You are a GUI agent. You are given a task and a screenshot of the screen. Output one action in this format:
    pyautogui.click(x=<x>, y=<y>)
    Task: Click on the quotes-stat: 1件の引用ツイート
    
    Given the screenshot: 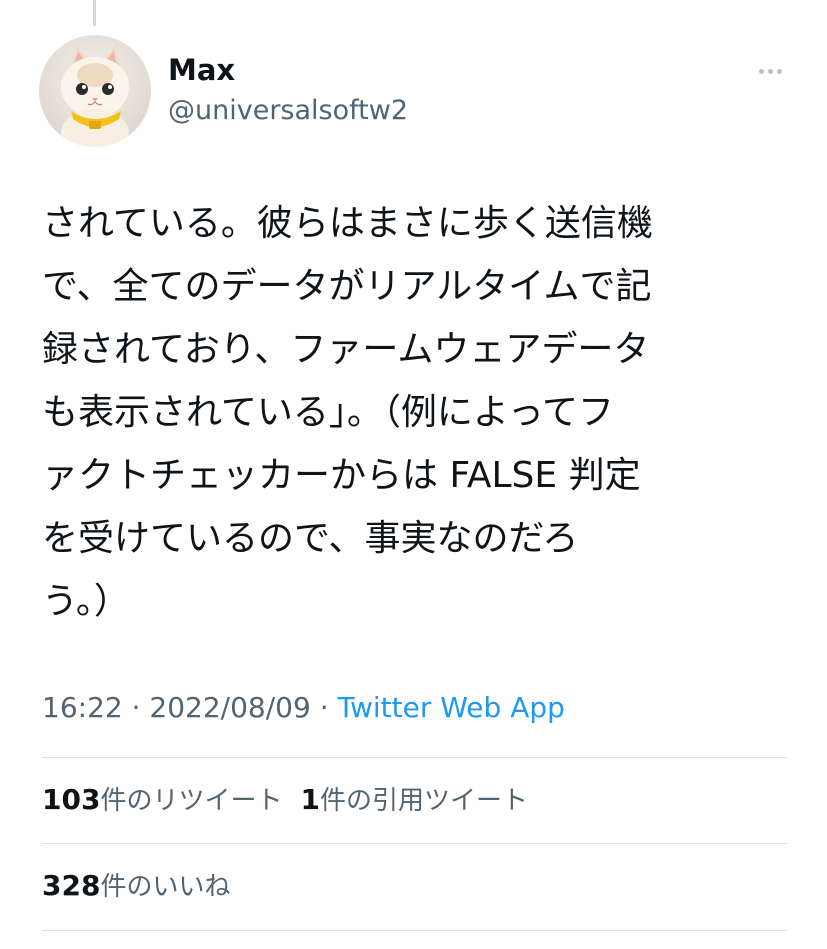 What is the action you would take?
    pyautogui.click(x=414, y=799)
    